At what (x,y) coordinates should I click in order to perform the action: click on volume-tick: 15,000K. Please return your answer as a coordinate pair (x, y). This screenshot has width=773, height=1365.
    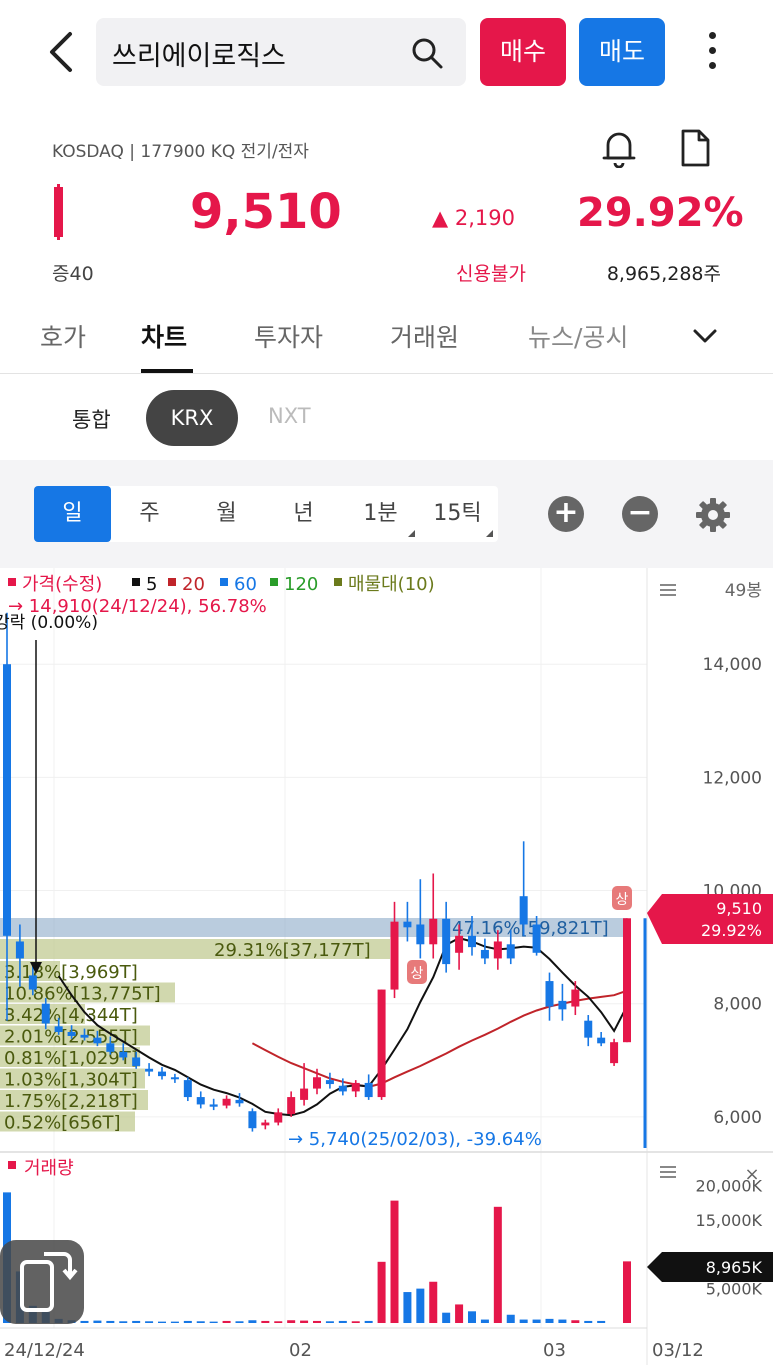
    Looking at the image, I should click on (729, 1220).